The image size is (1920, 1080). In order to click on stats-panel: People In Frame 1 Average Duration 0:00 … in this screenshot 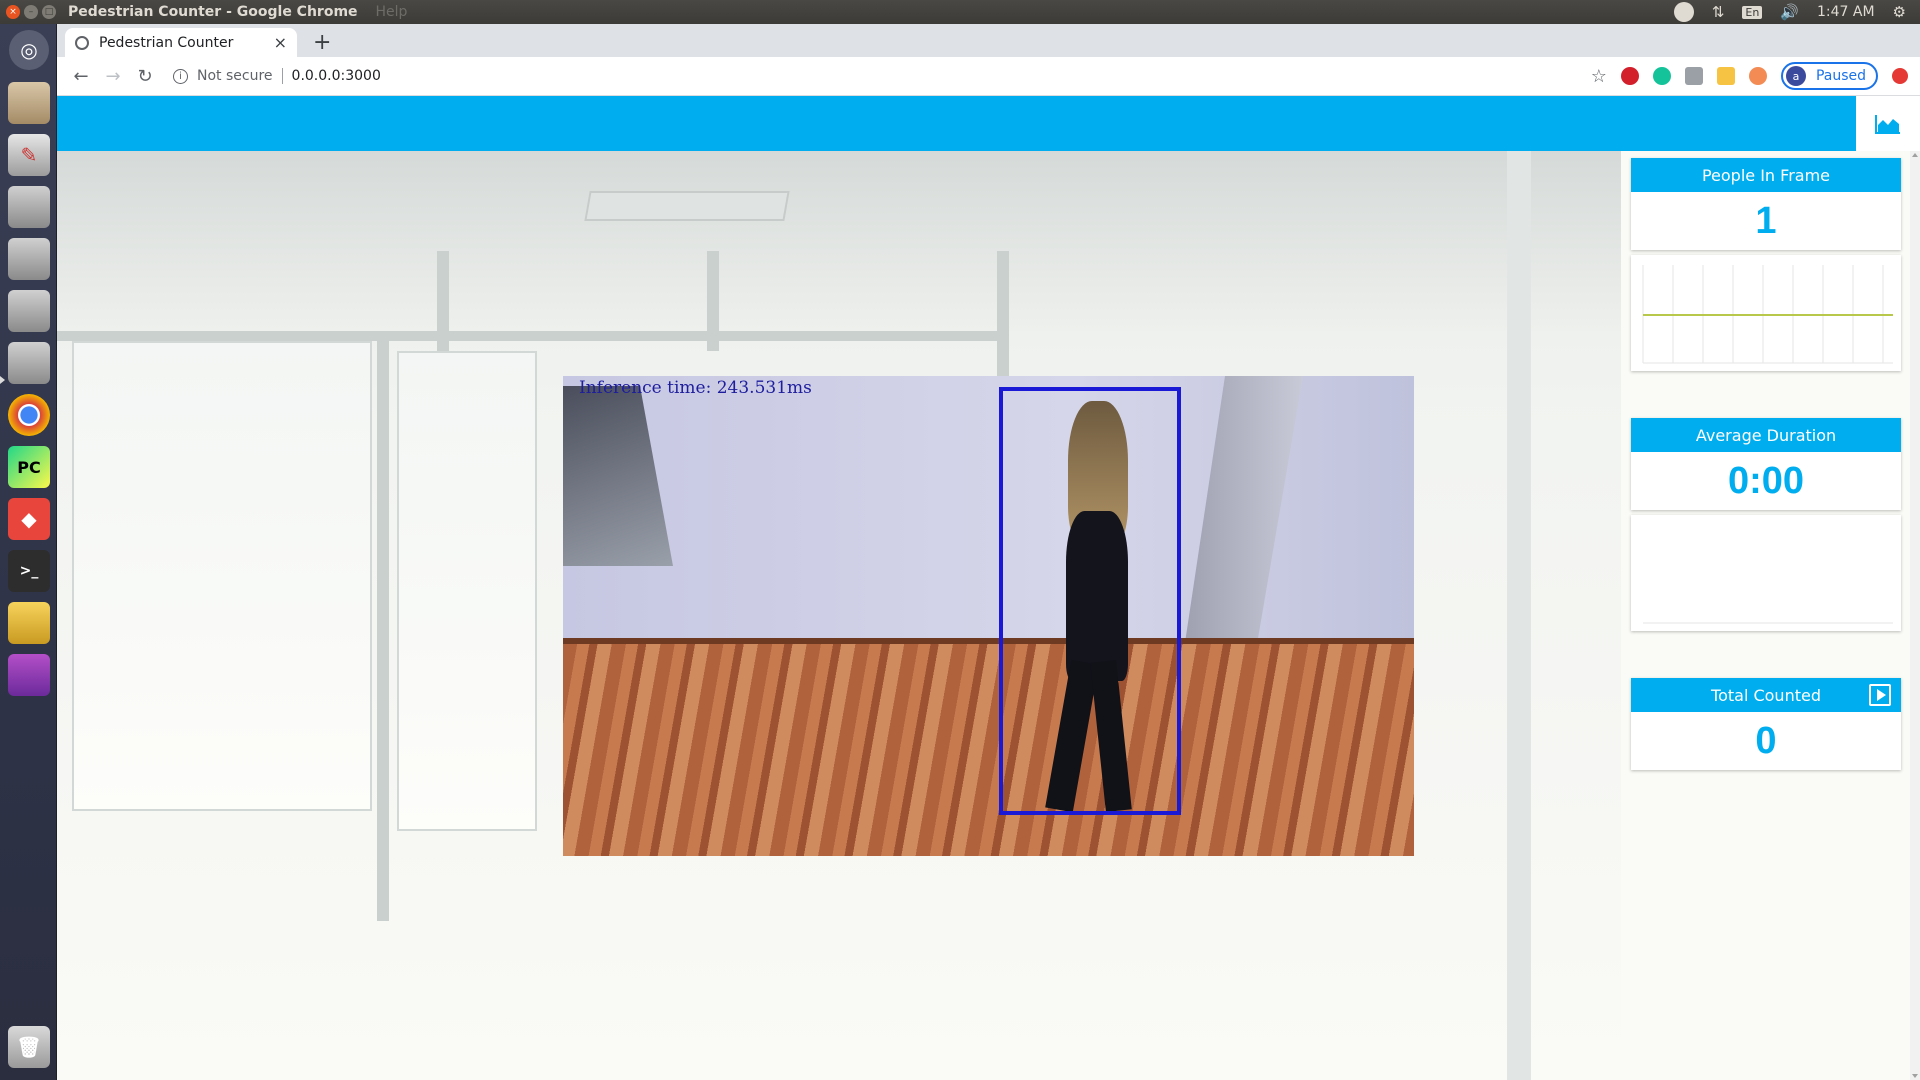, I will do `click(1770, 615)`.